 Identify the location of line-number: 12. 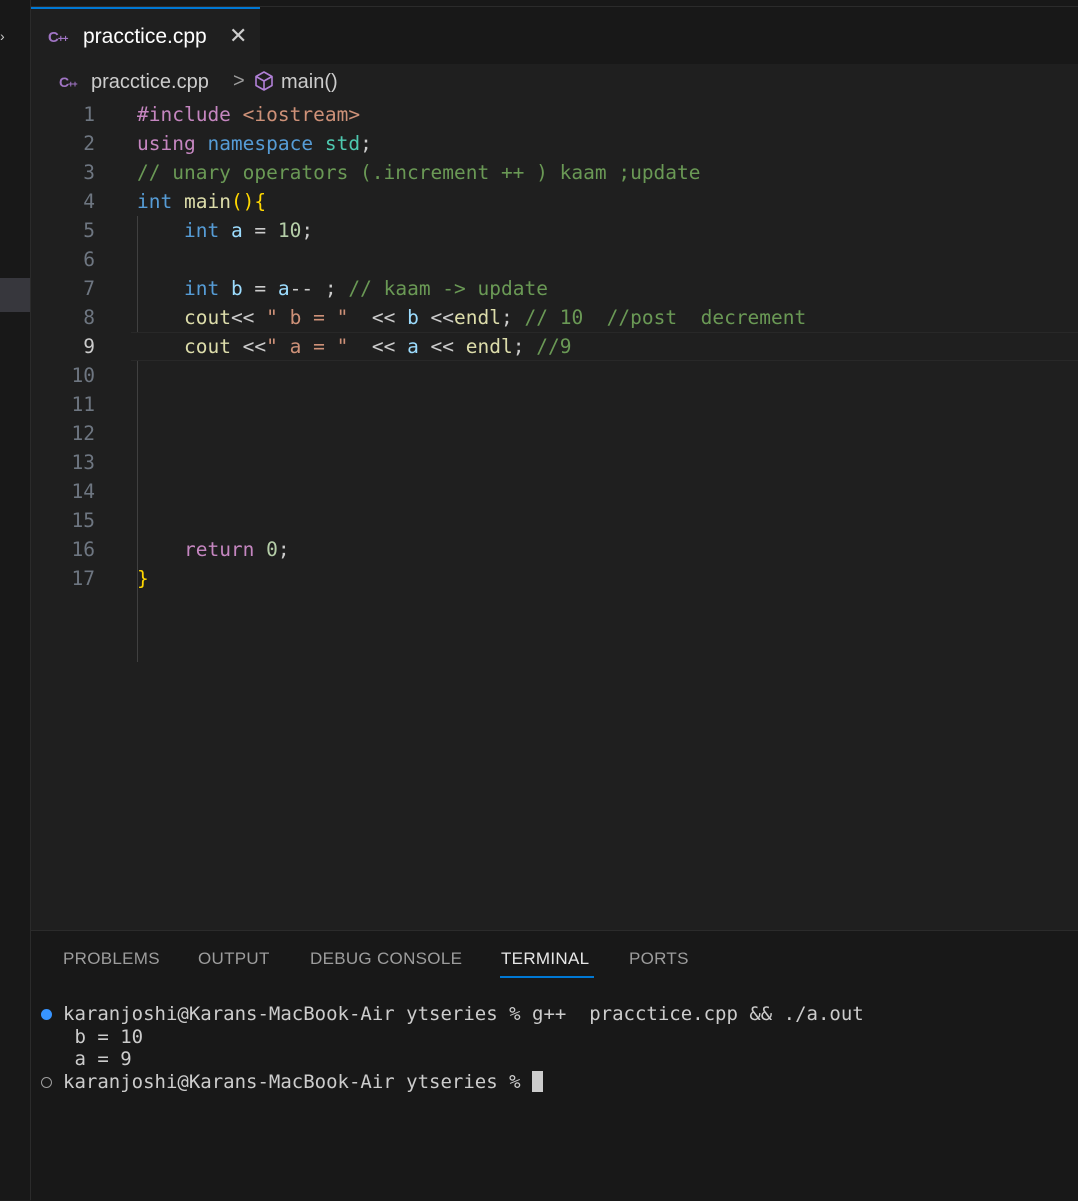
(83, 433).